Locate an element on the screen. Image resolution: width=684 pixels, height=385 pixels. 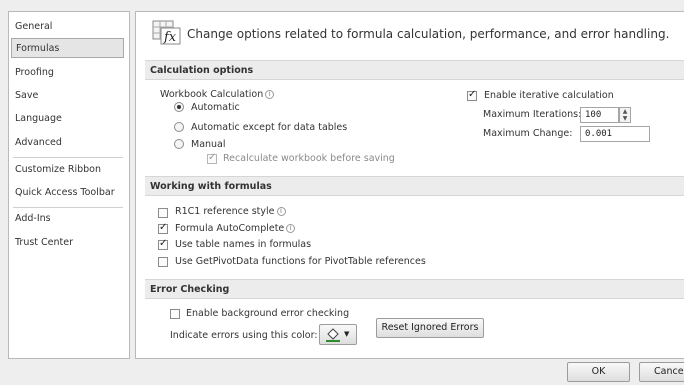
sidebar-item-proofing: Proofing is located at coordinates (67, 73).